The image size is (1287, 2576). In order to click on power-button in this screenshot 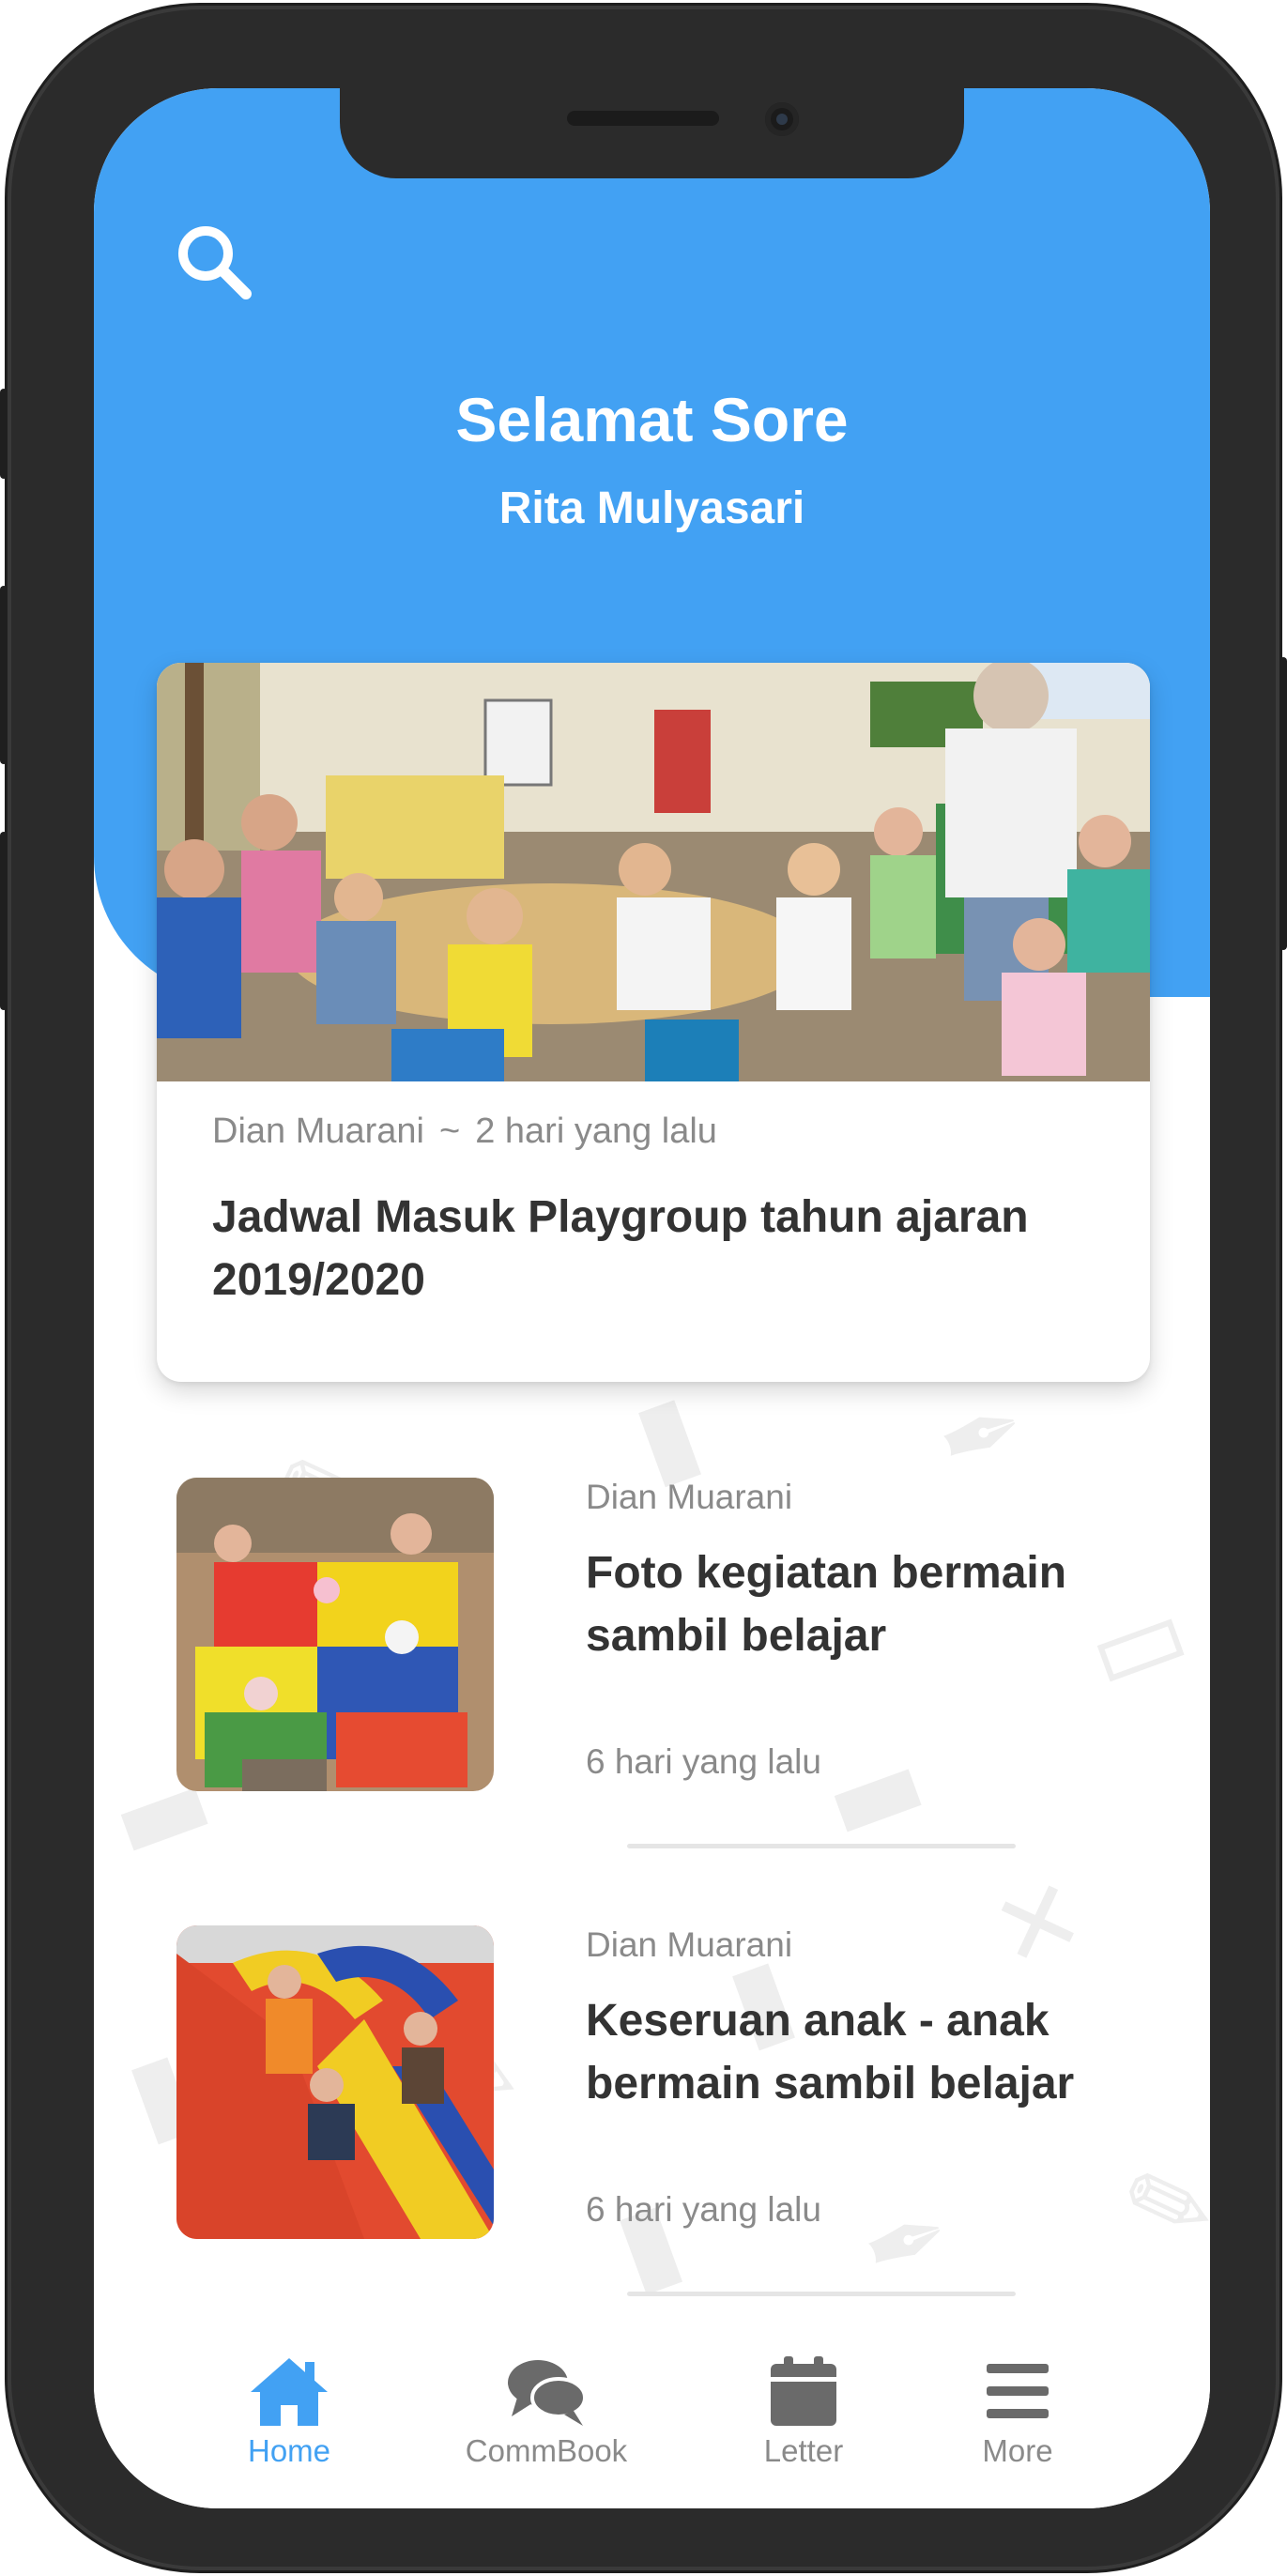, I will do `click(1283, 803)`.